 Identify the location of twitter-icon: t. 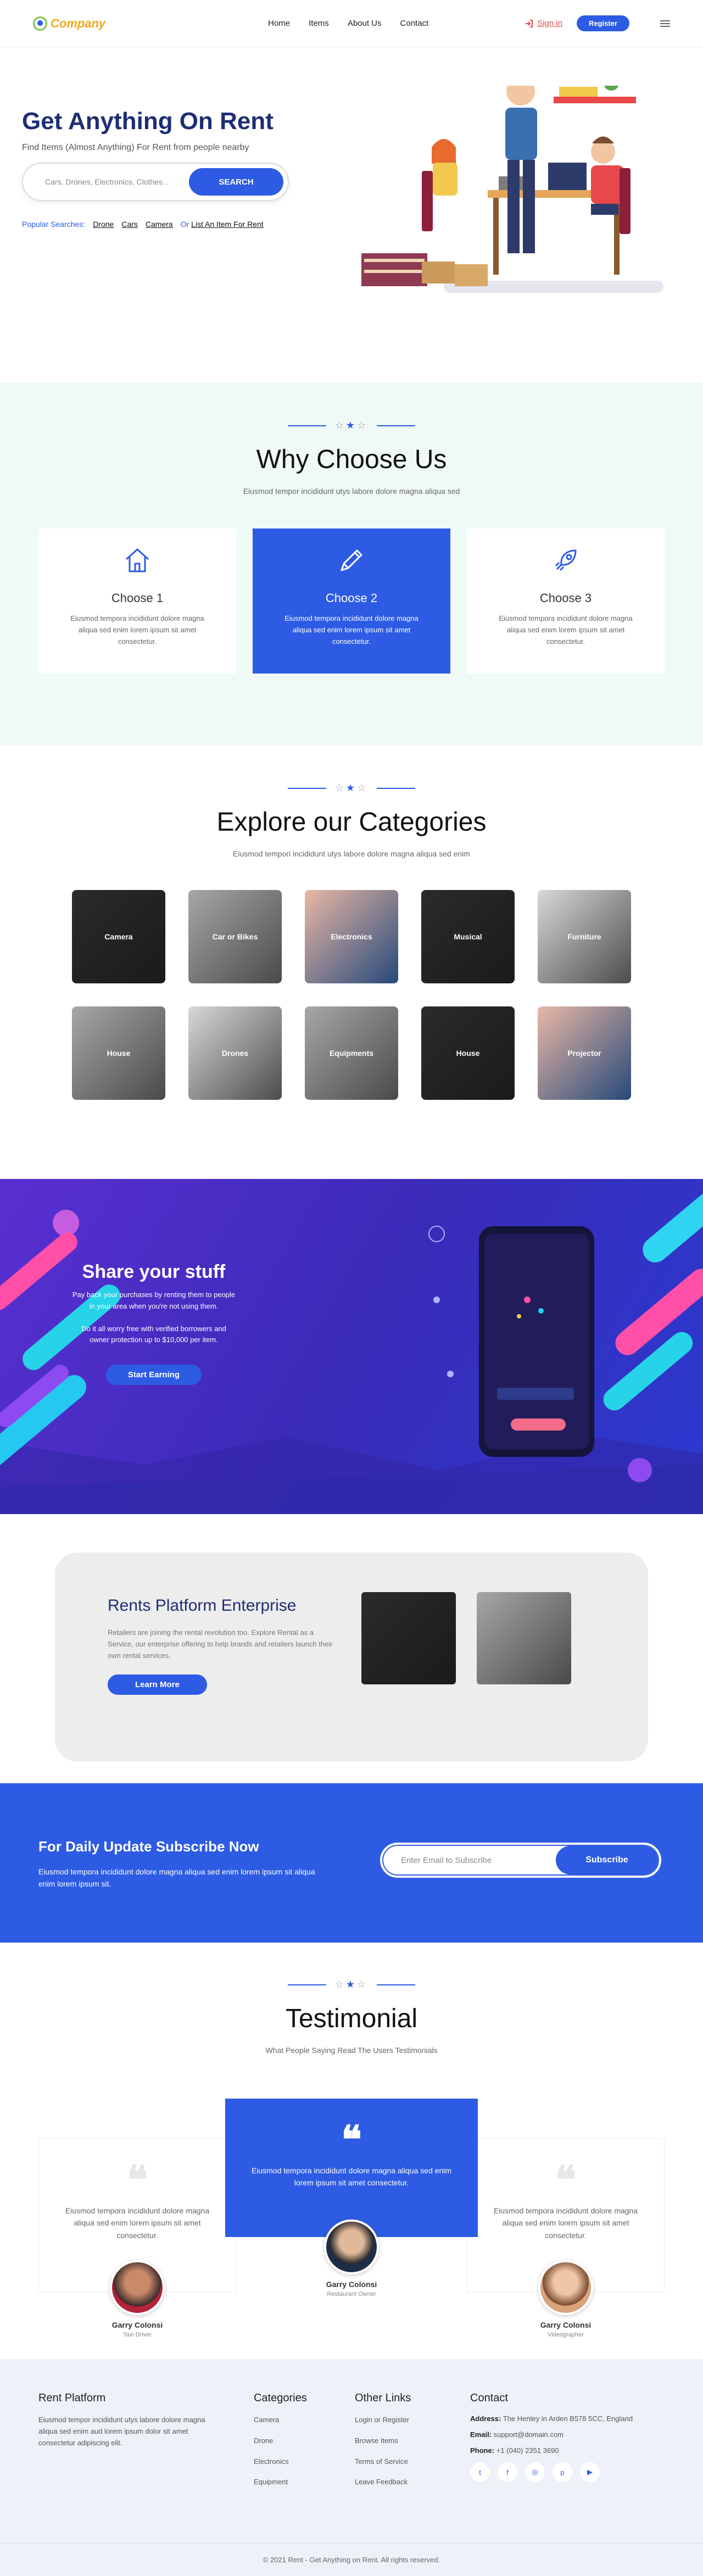
(480, 2472).